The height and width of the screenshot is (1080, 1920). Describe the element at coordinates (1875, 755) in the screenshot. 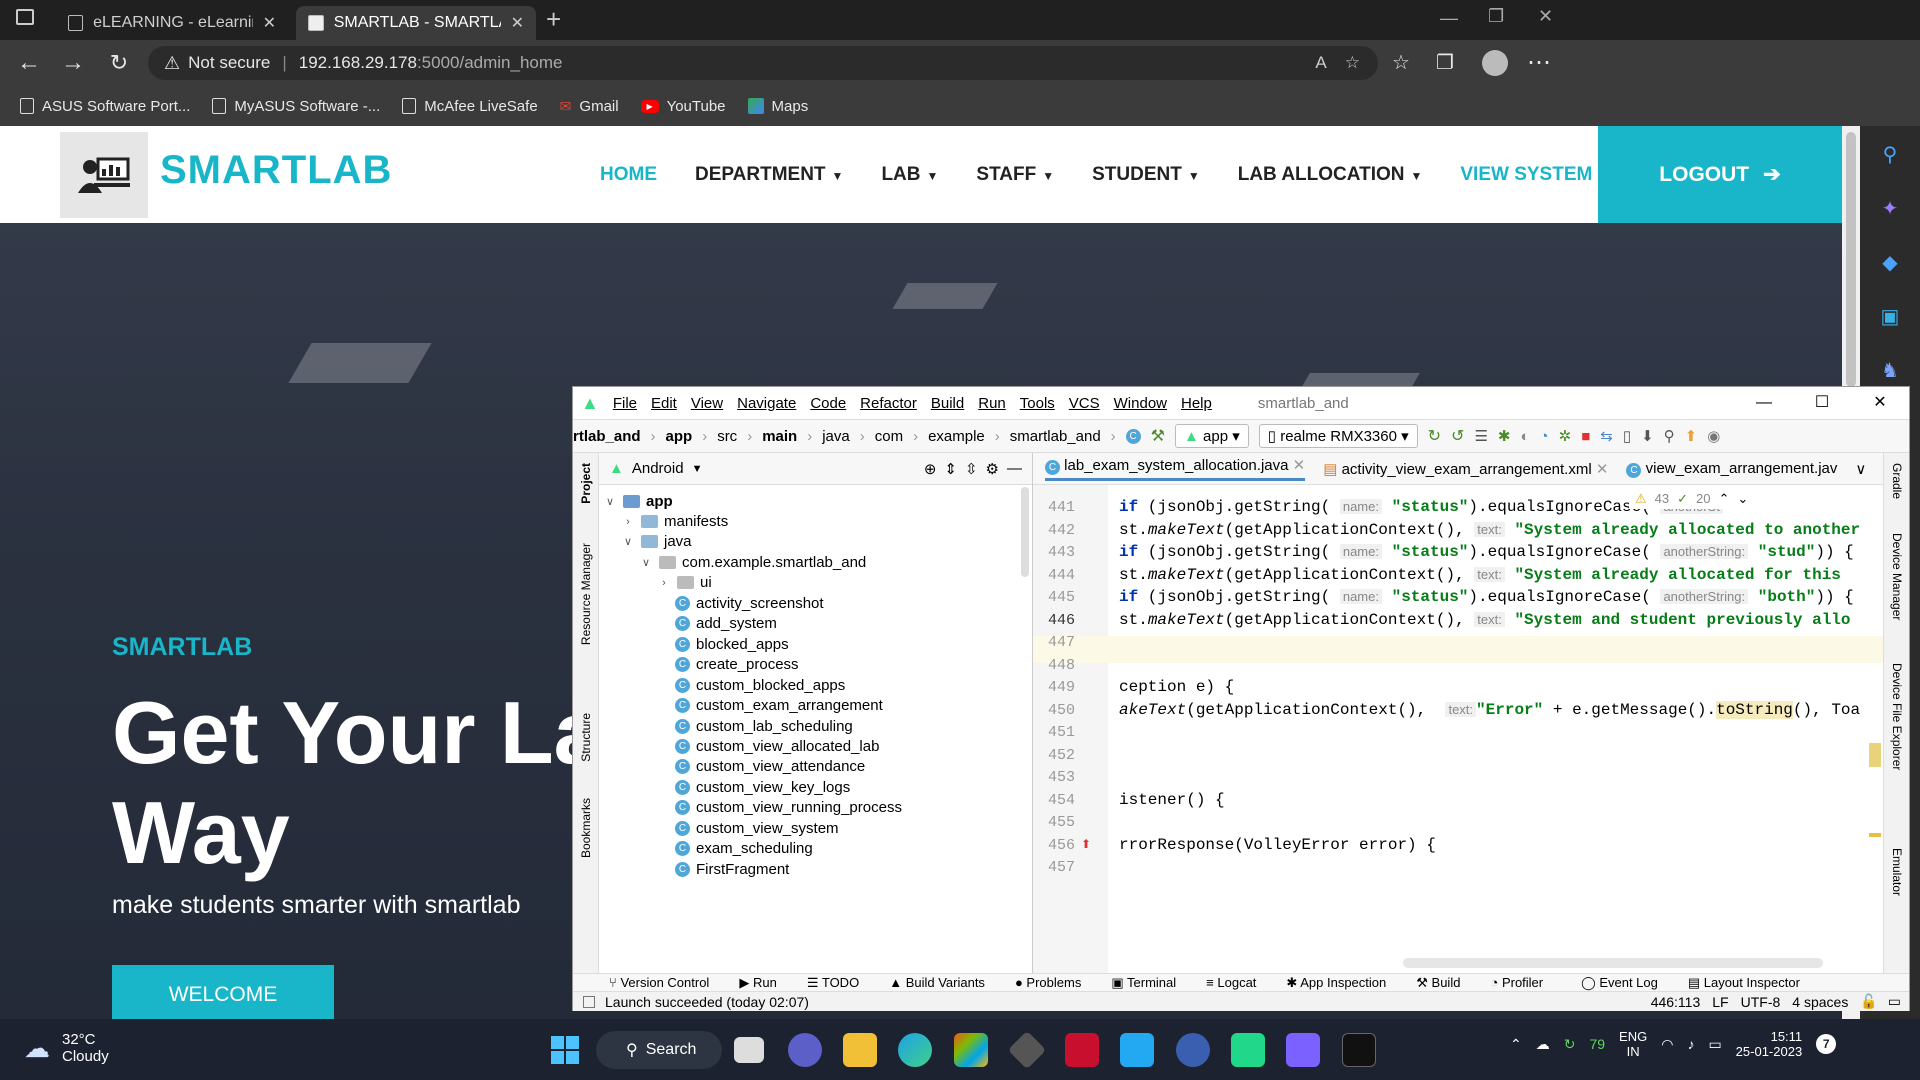

I see `error-stripe-mark` at that location.